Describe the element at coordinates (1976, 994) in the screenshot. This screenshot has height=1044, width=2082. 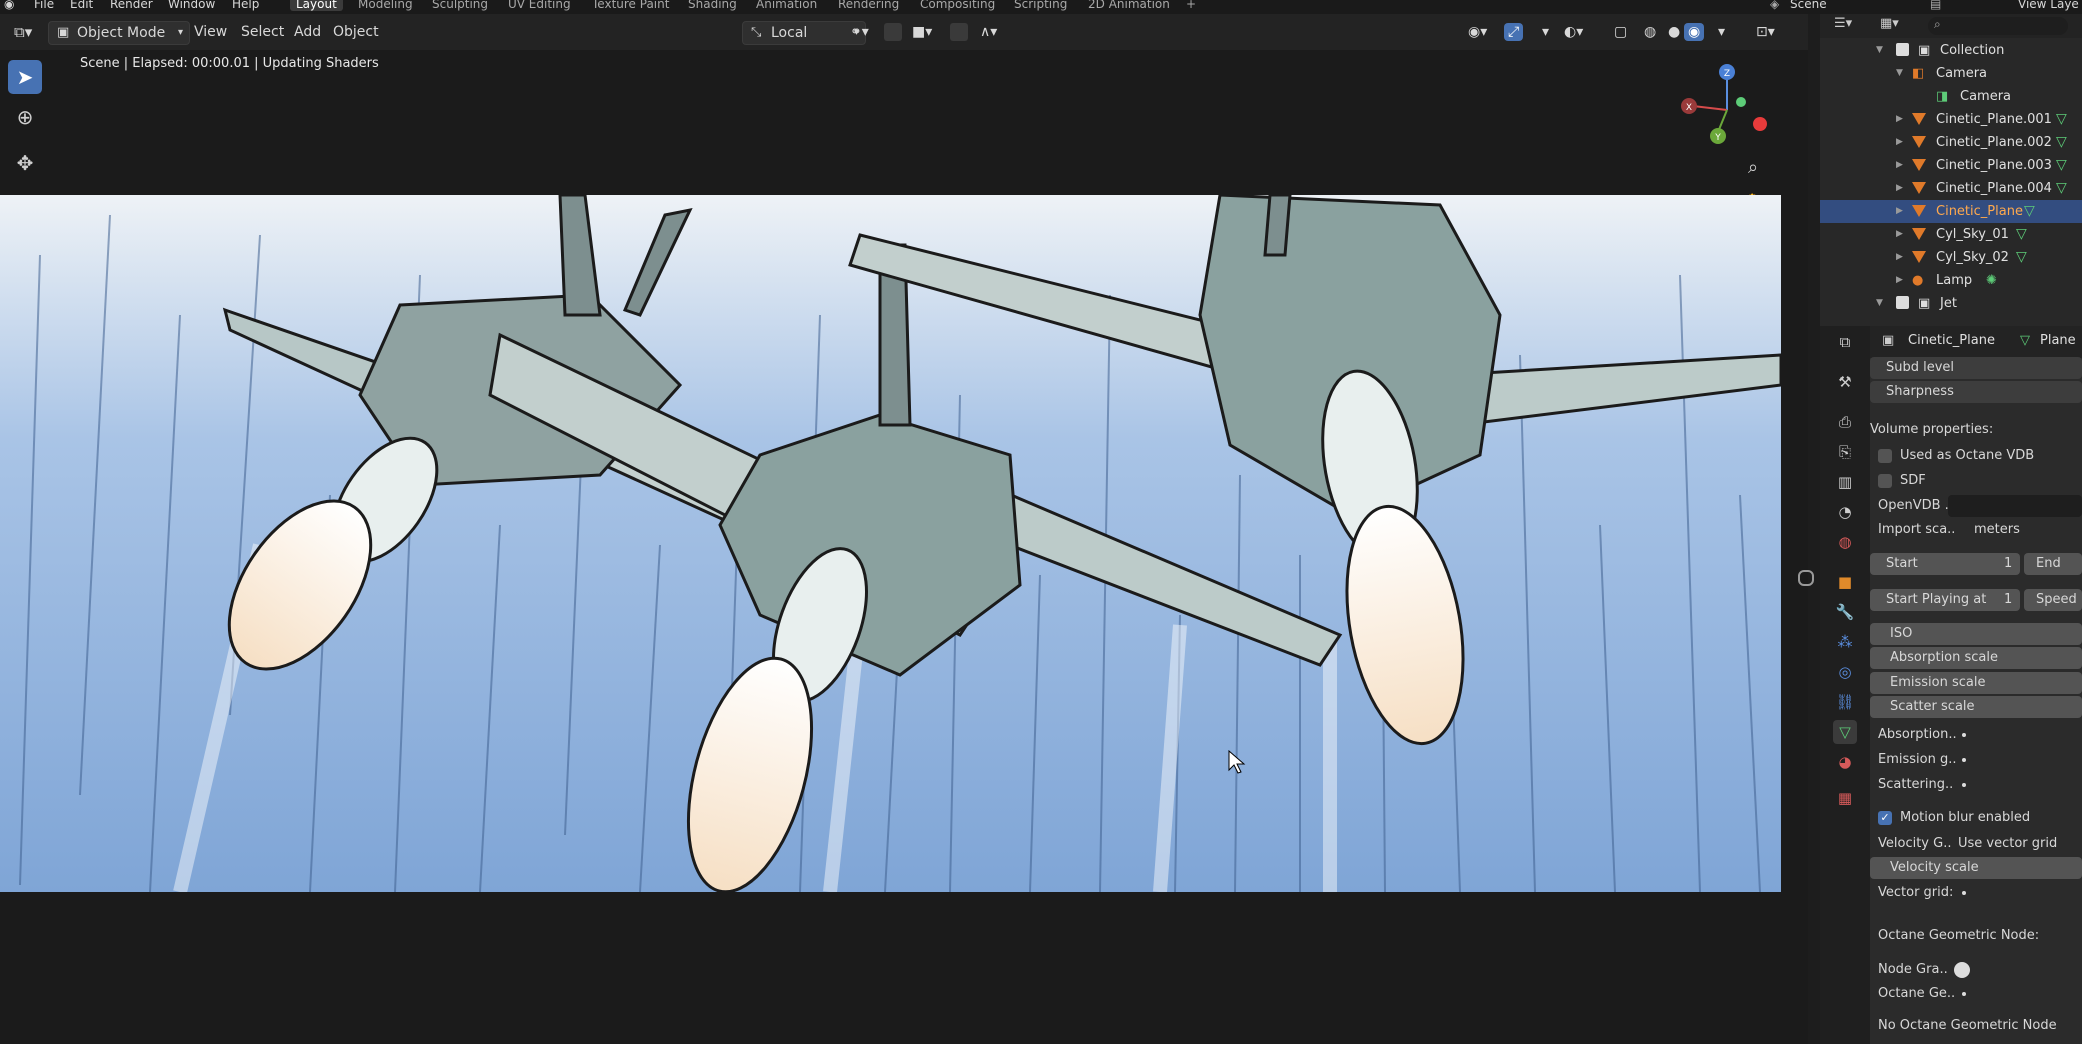
I see `octane-ge-row: Octane Ge..` at that location.